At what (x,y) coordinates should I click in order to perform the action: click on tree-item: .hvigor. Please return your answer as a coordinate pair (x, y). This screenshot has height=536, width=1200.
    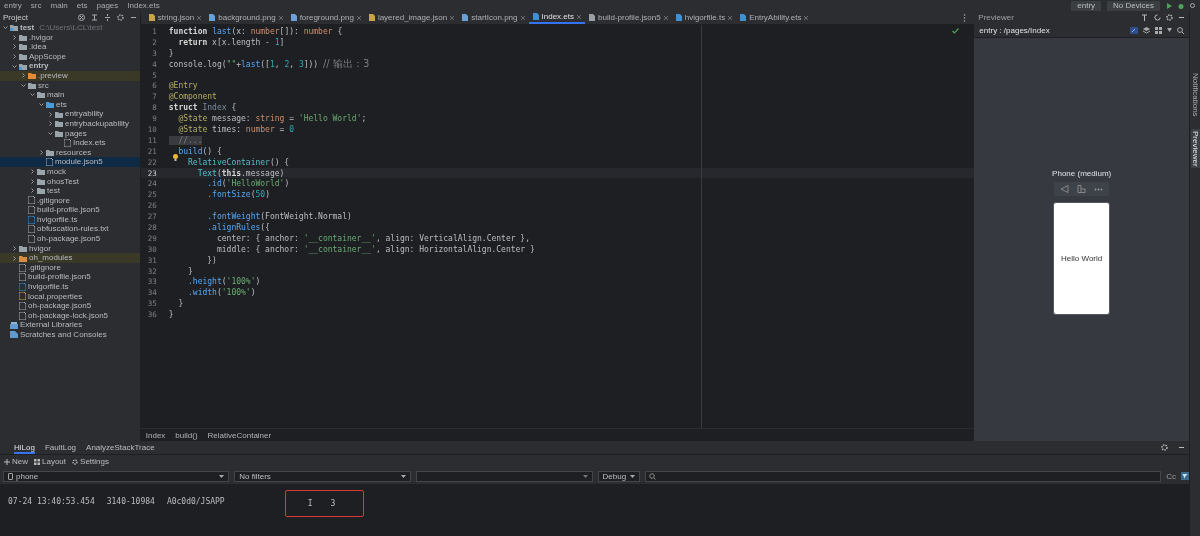
    Looking at the image, I should click on (70, 37).